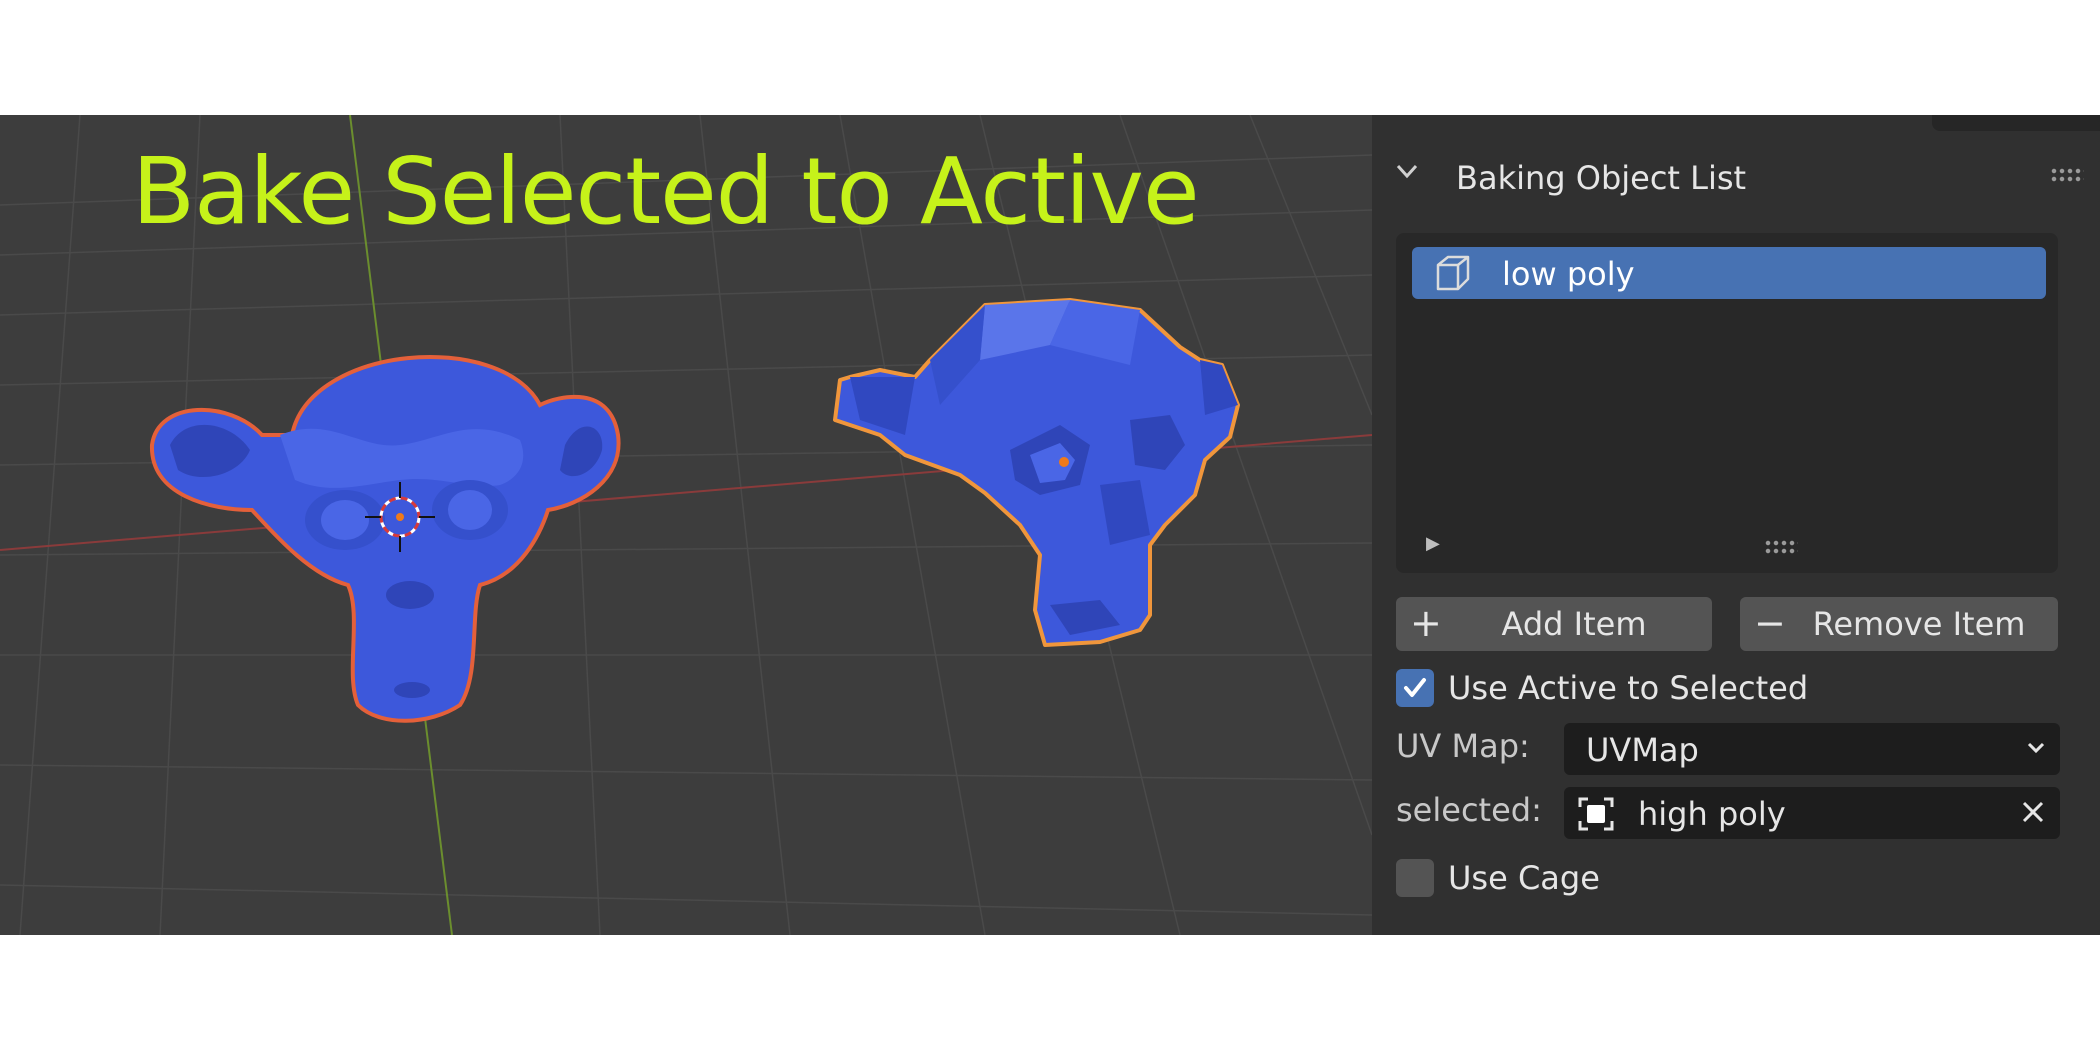 Image resolution: width=2100 pixels, height=1050 pixels. What do you see at coordinates (2036, 748) in the screenshot?
I see `chevron-down-icon` at bounding box center [2036, 748].